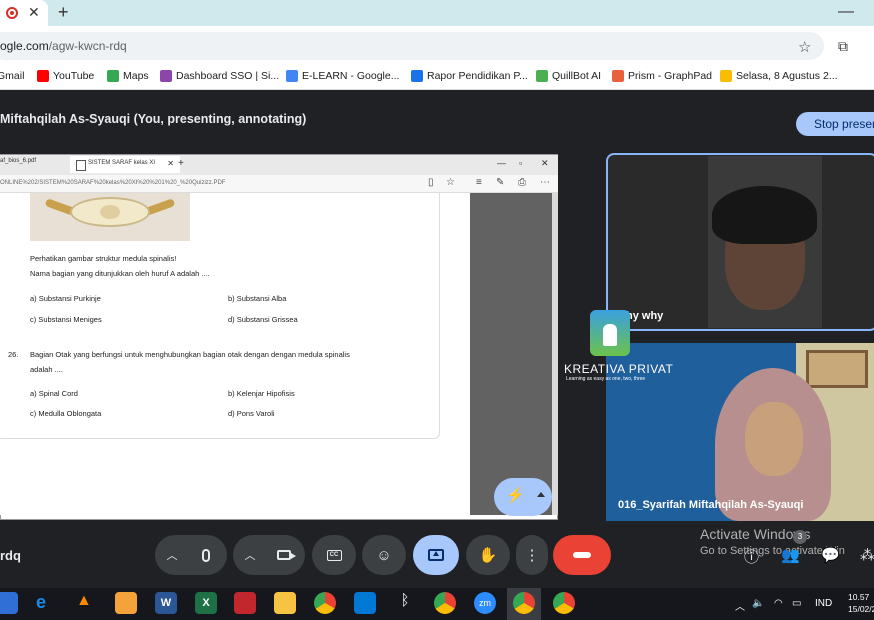  Describe the element at coordinates (758, 603) in the screenshot. I see `volume-icon: 🔈` at that location.